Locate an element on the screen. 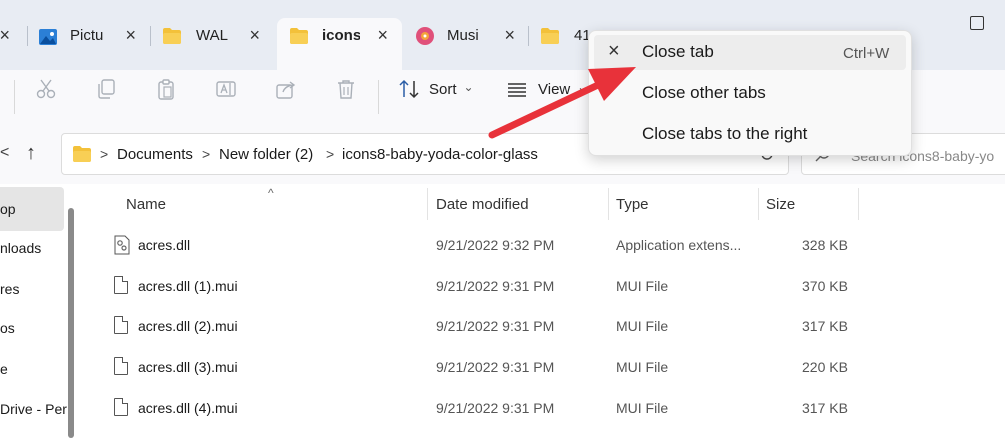 The image size is (1005, 441). sort-button: Sort ⌄ is located at coordinates (436, 89).